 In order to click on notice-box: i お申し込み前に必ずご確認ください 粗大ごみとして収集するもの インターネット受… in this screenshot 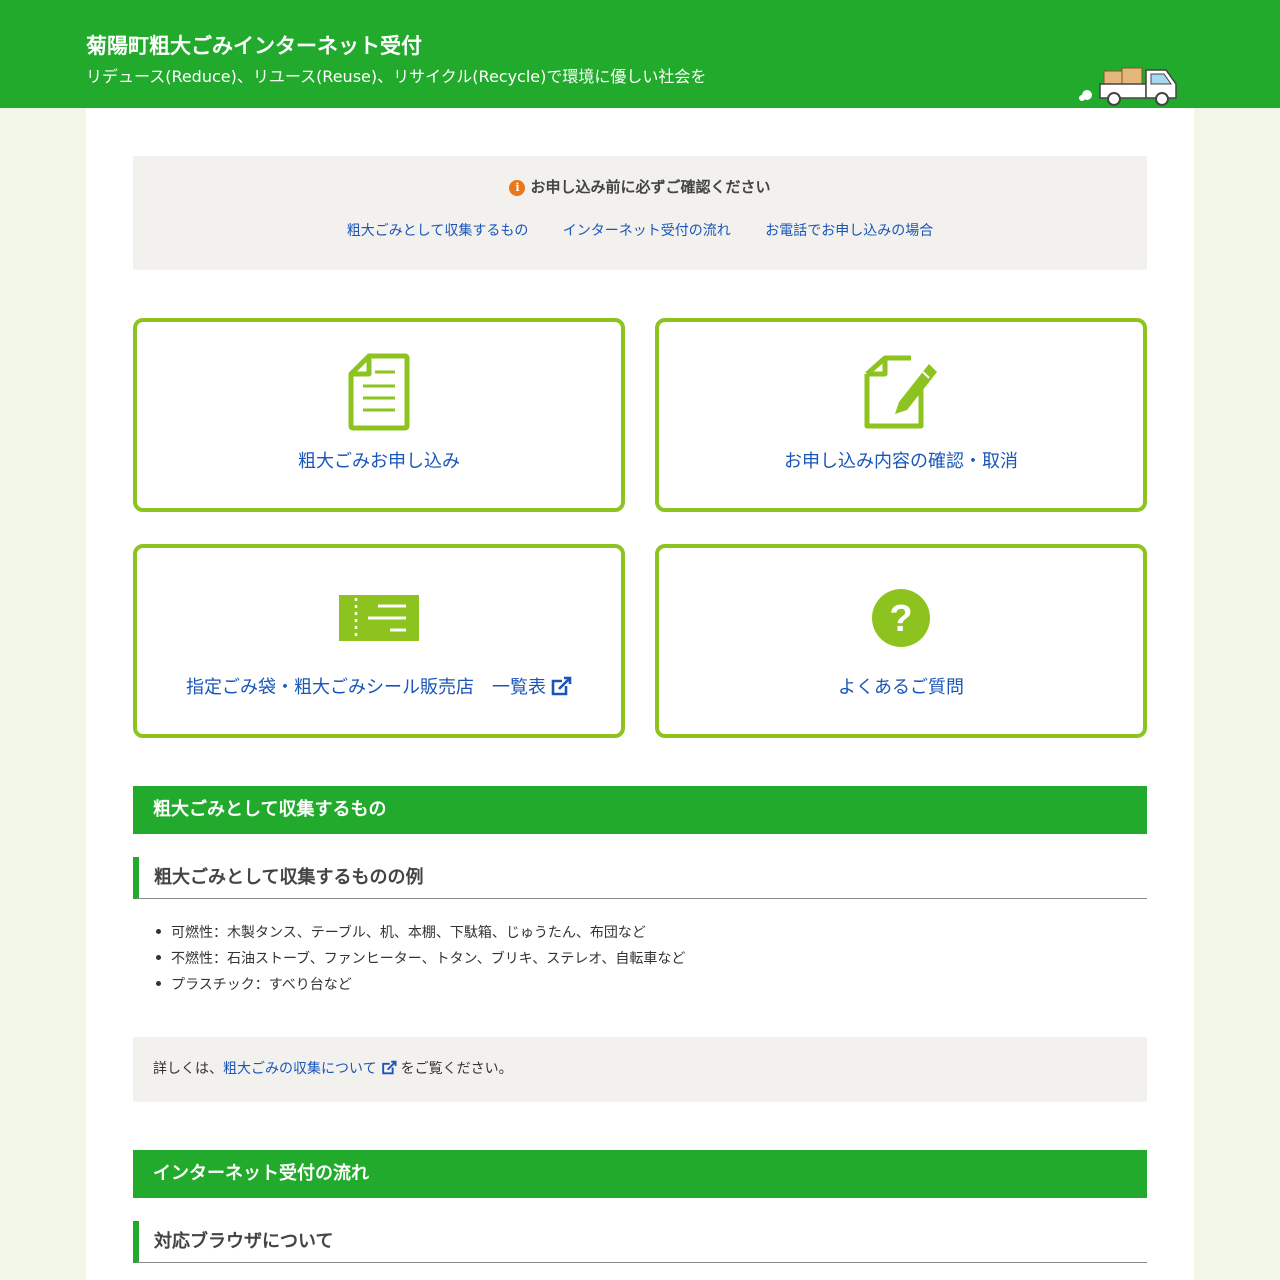, I will do `click(640, 213)`.